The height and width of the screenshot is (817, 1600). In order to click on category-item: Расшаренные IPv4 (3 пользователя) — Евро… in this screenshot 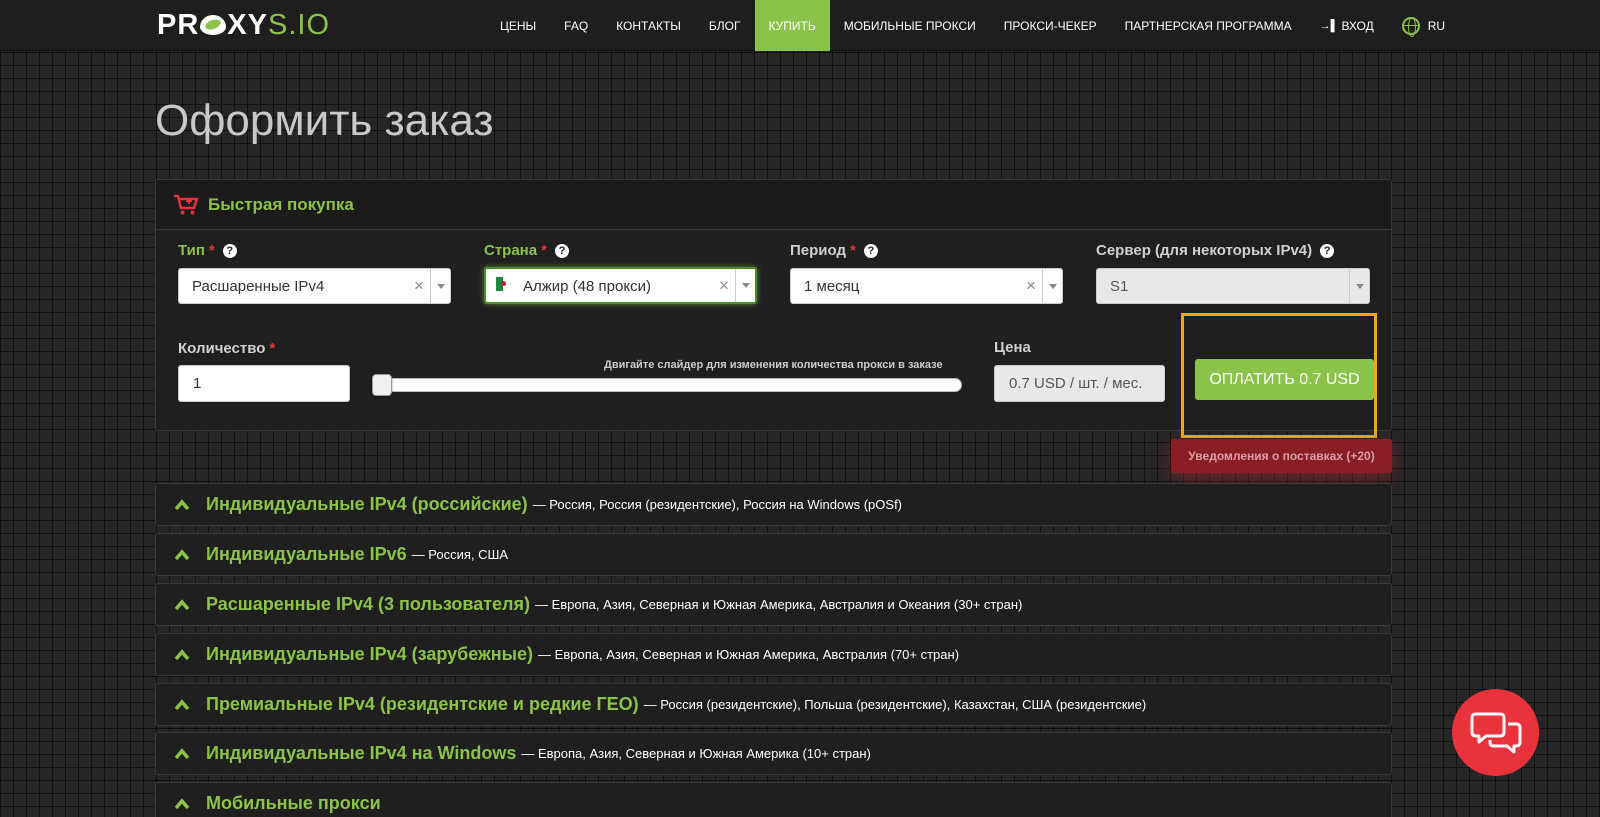, I will do `click(773, 604)`.